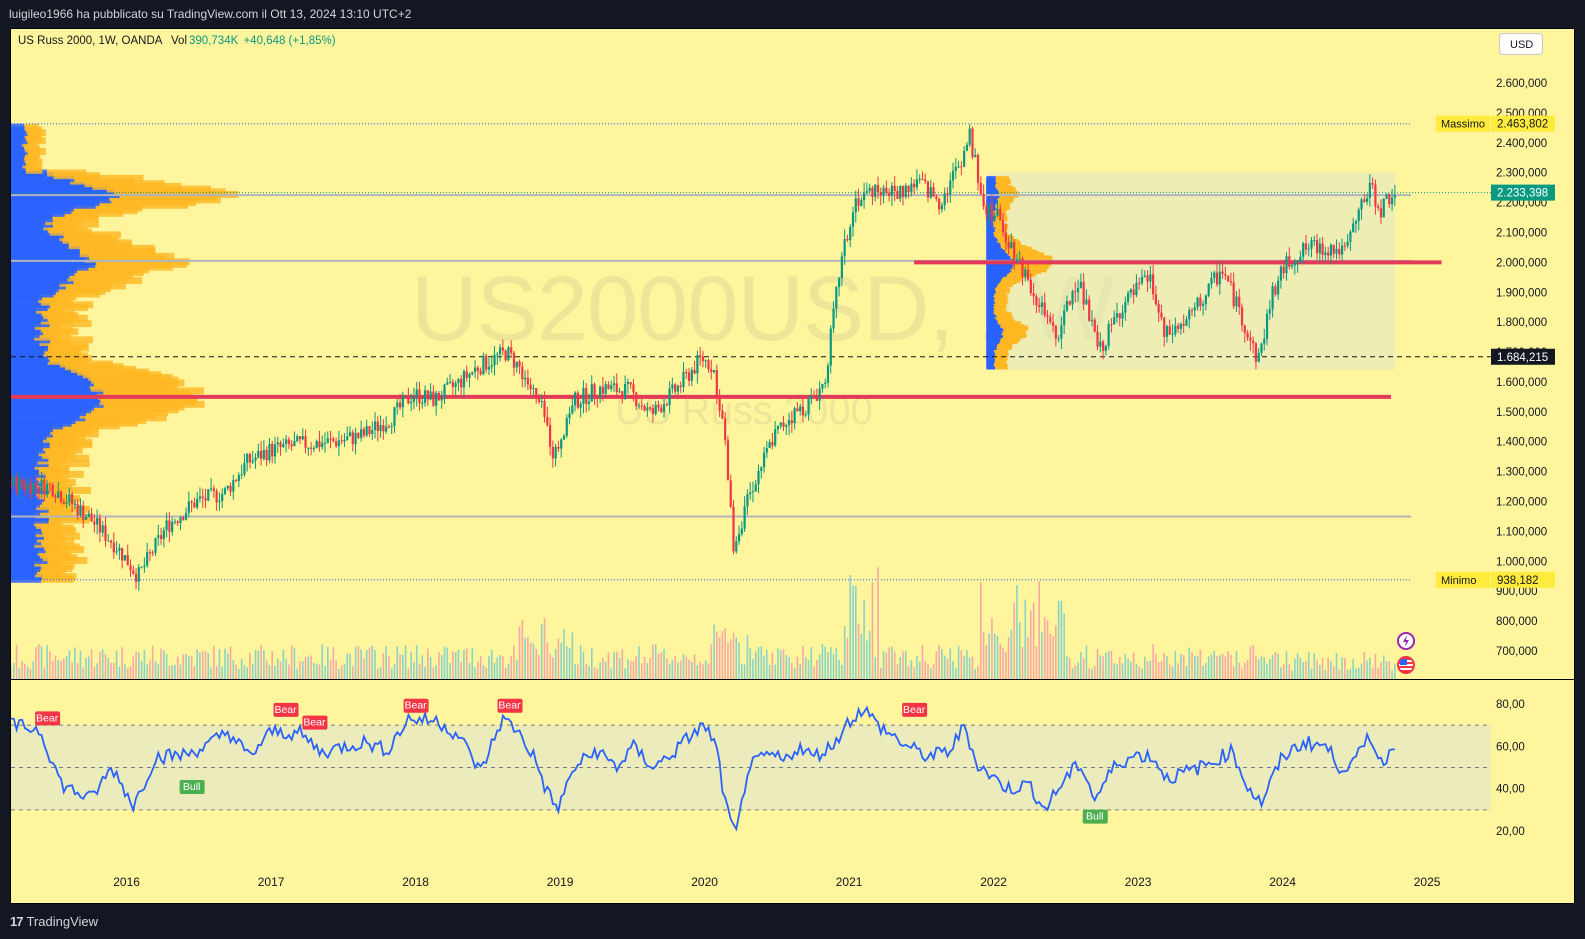 The image size is (1585, 939). I want to click on rsi-axis: 80,00 60,00 40,00 20,00, so click(1510, 768).